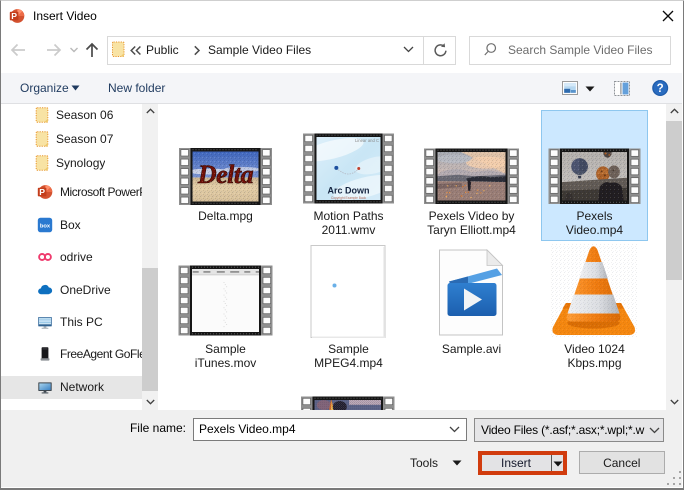 The image size is (684, 490). I want to click on svg-text: Arc Down, so click(348, 191).